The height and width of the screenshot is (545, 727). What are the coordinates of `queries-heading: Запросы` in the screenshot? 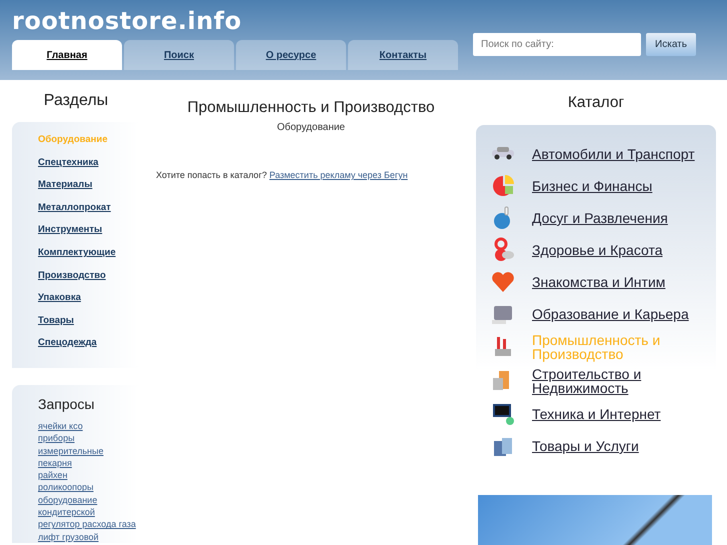 It's located at (67, 404).